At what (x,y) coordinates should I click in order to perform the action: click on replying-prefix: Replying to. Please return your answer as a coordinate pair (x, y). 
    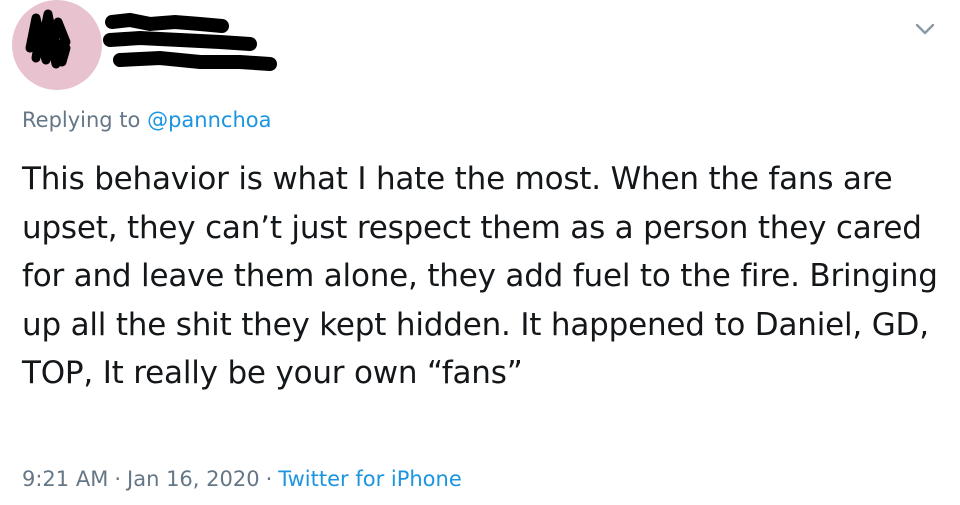
    Looking at the image, I should click on (81, 120).